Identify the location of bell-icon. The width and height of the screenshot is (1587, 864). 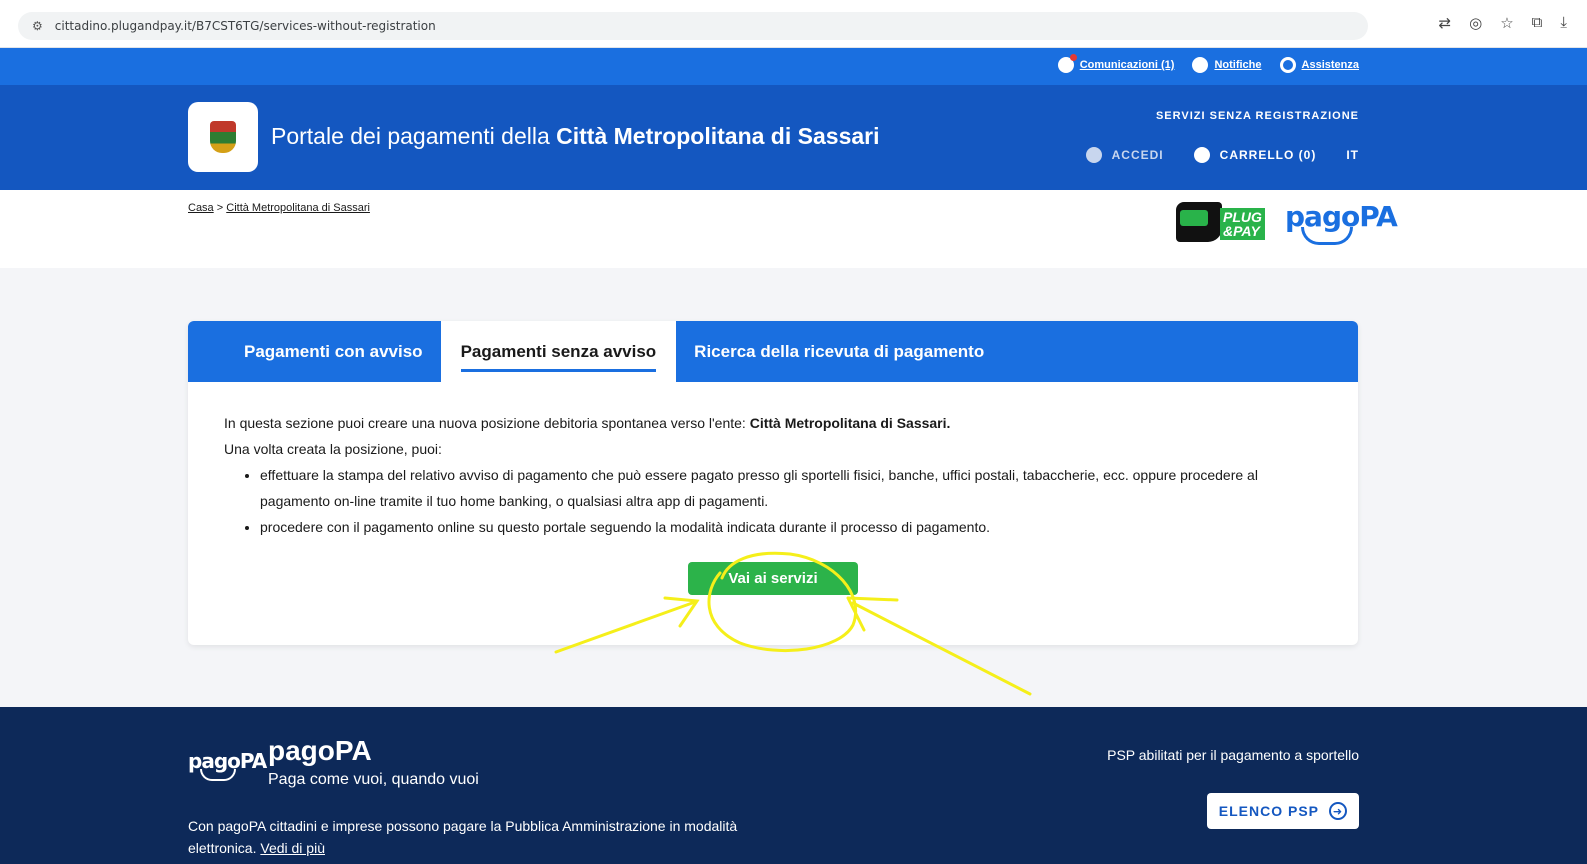
(1200, 65).